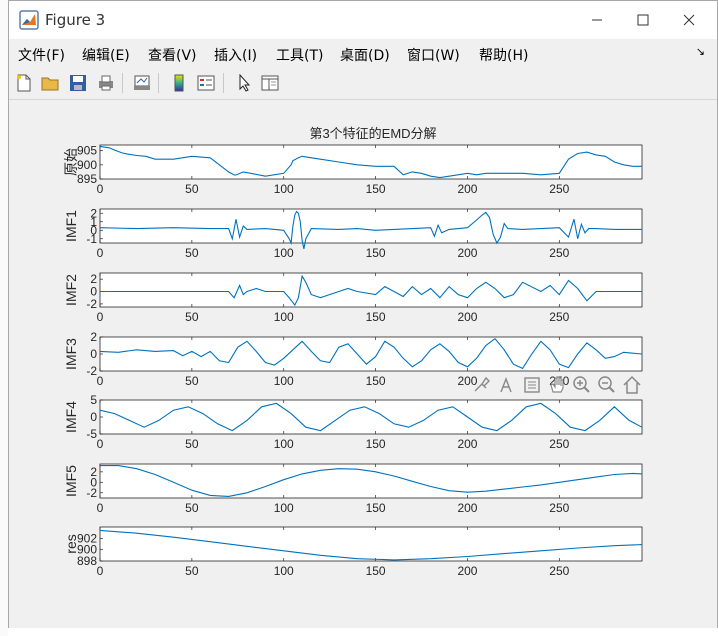  I want to click on print-button, so click(106, 83).